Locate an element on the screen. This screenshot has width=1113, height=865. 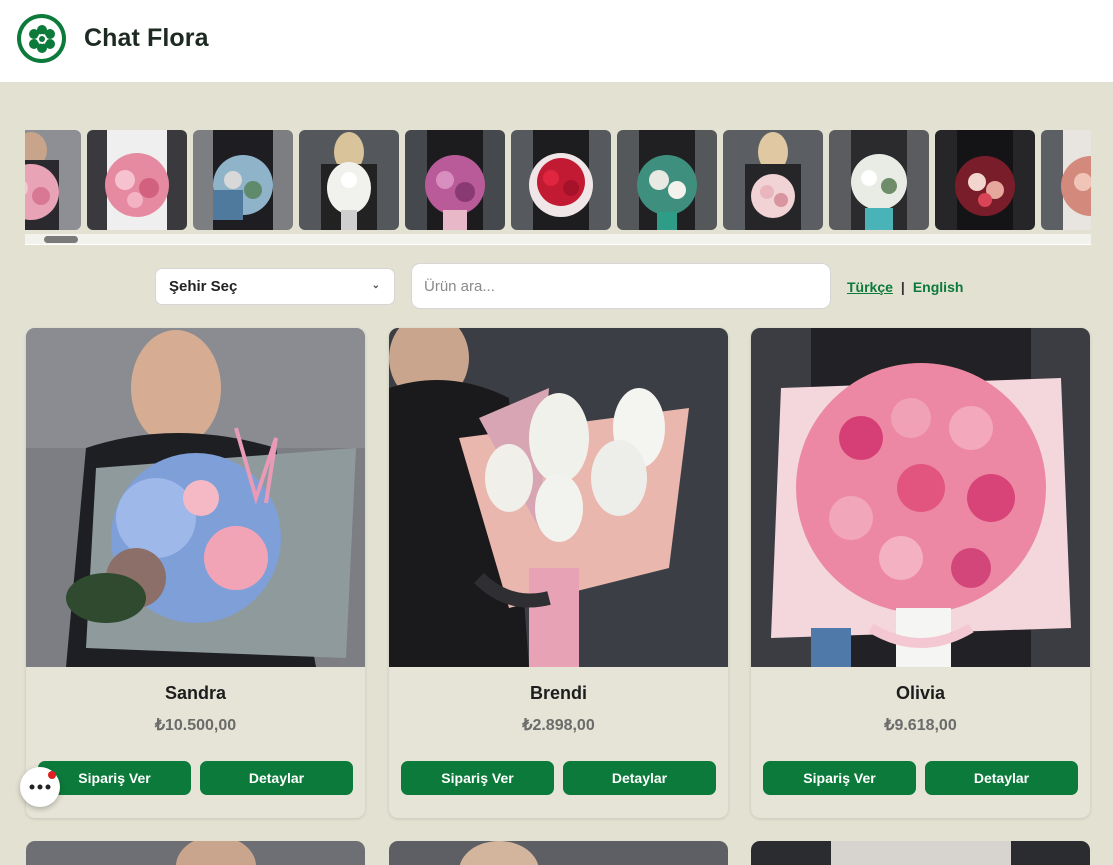
more-dots-icon is located at coordinates (40, 787).